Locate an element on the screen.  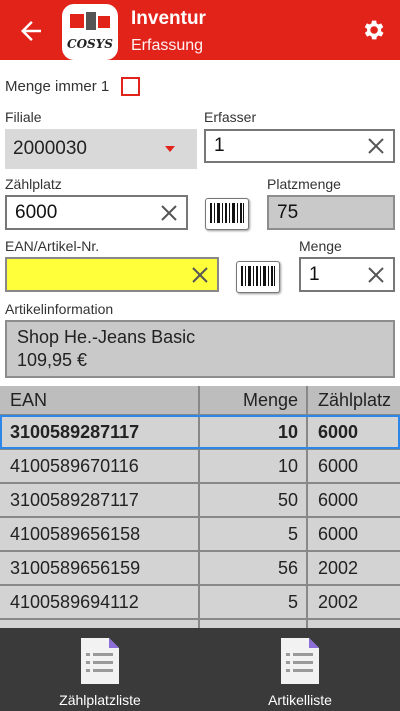
erfasser-label: Erfasser is located at coordinates (230, 117).